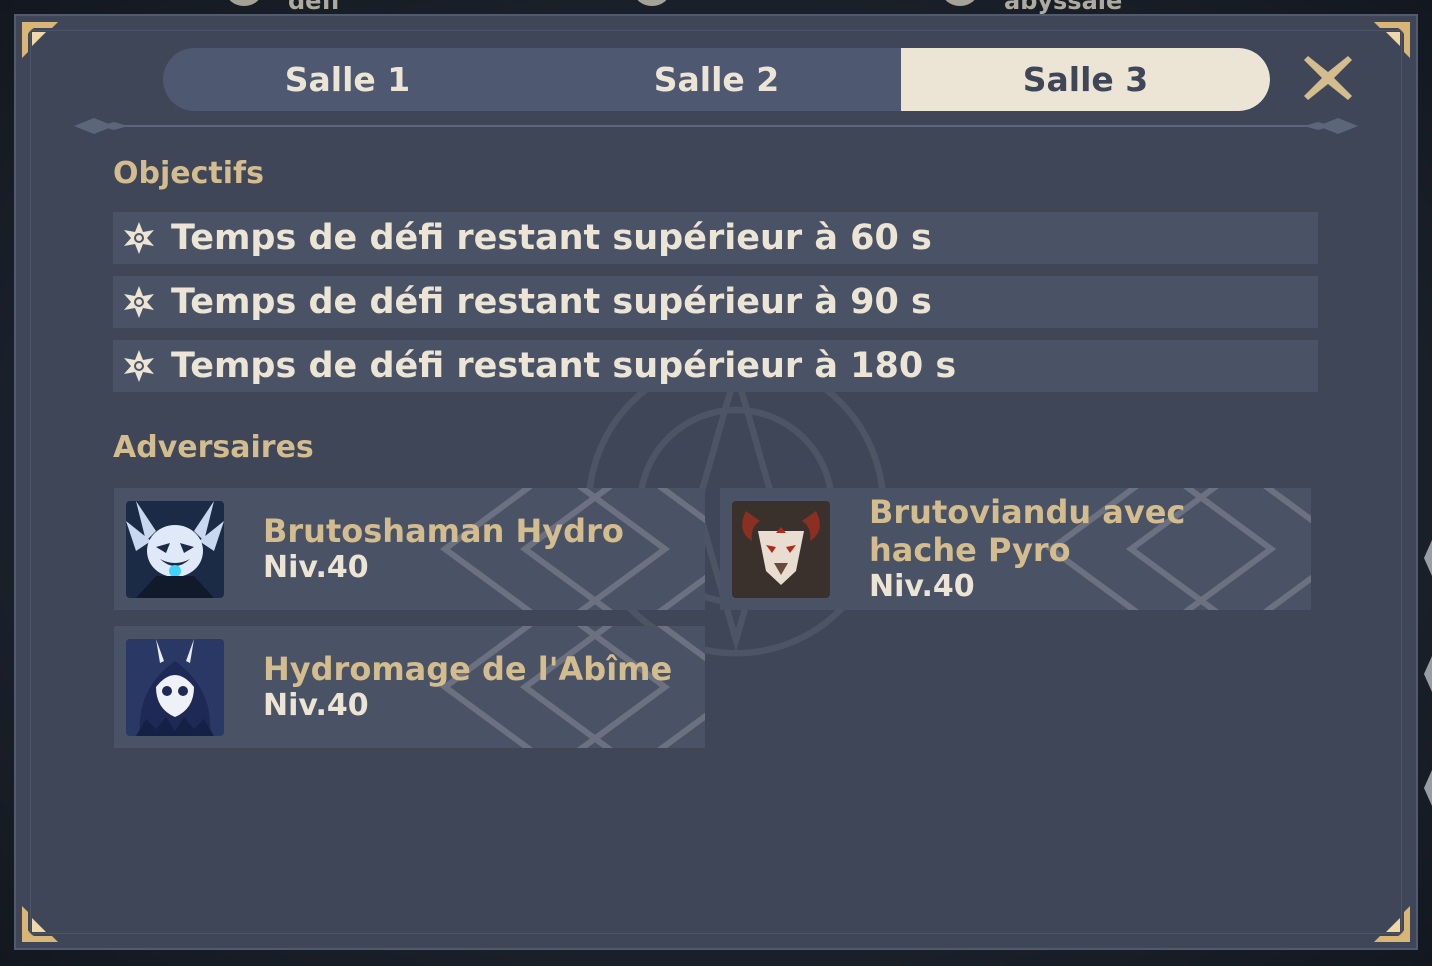 The image size is (1432, 966). What do you see at coordinates (213, 447) in the screenshot?
I see `adversaries-title: Adversaires` at bounding box center [213, 447].